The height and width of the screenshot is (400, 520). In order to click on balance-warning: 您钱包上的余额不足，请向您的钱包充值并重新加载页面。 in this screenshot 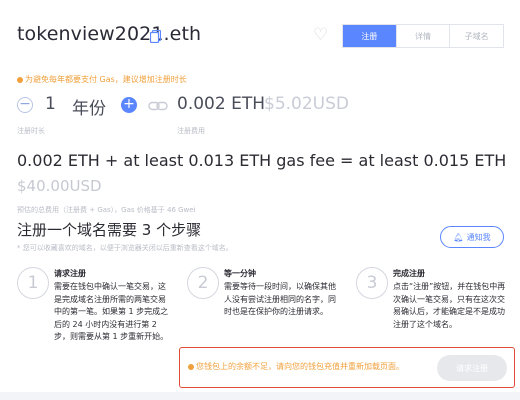, I will do `click(296, 366)`.